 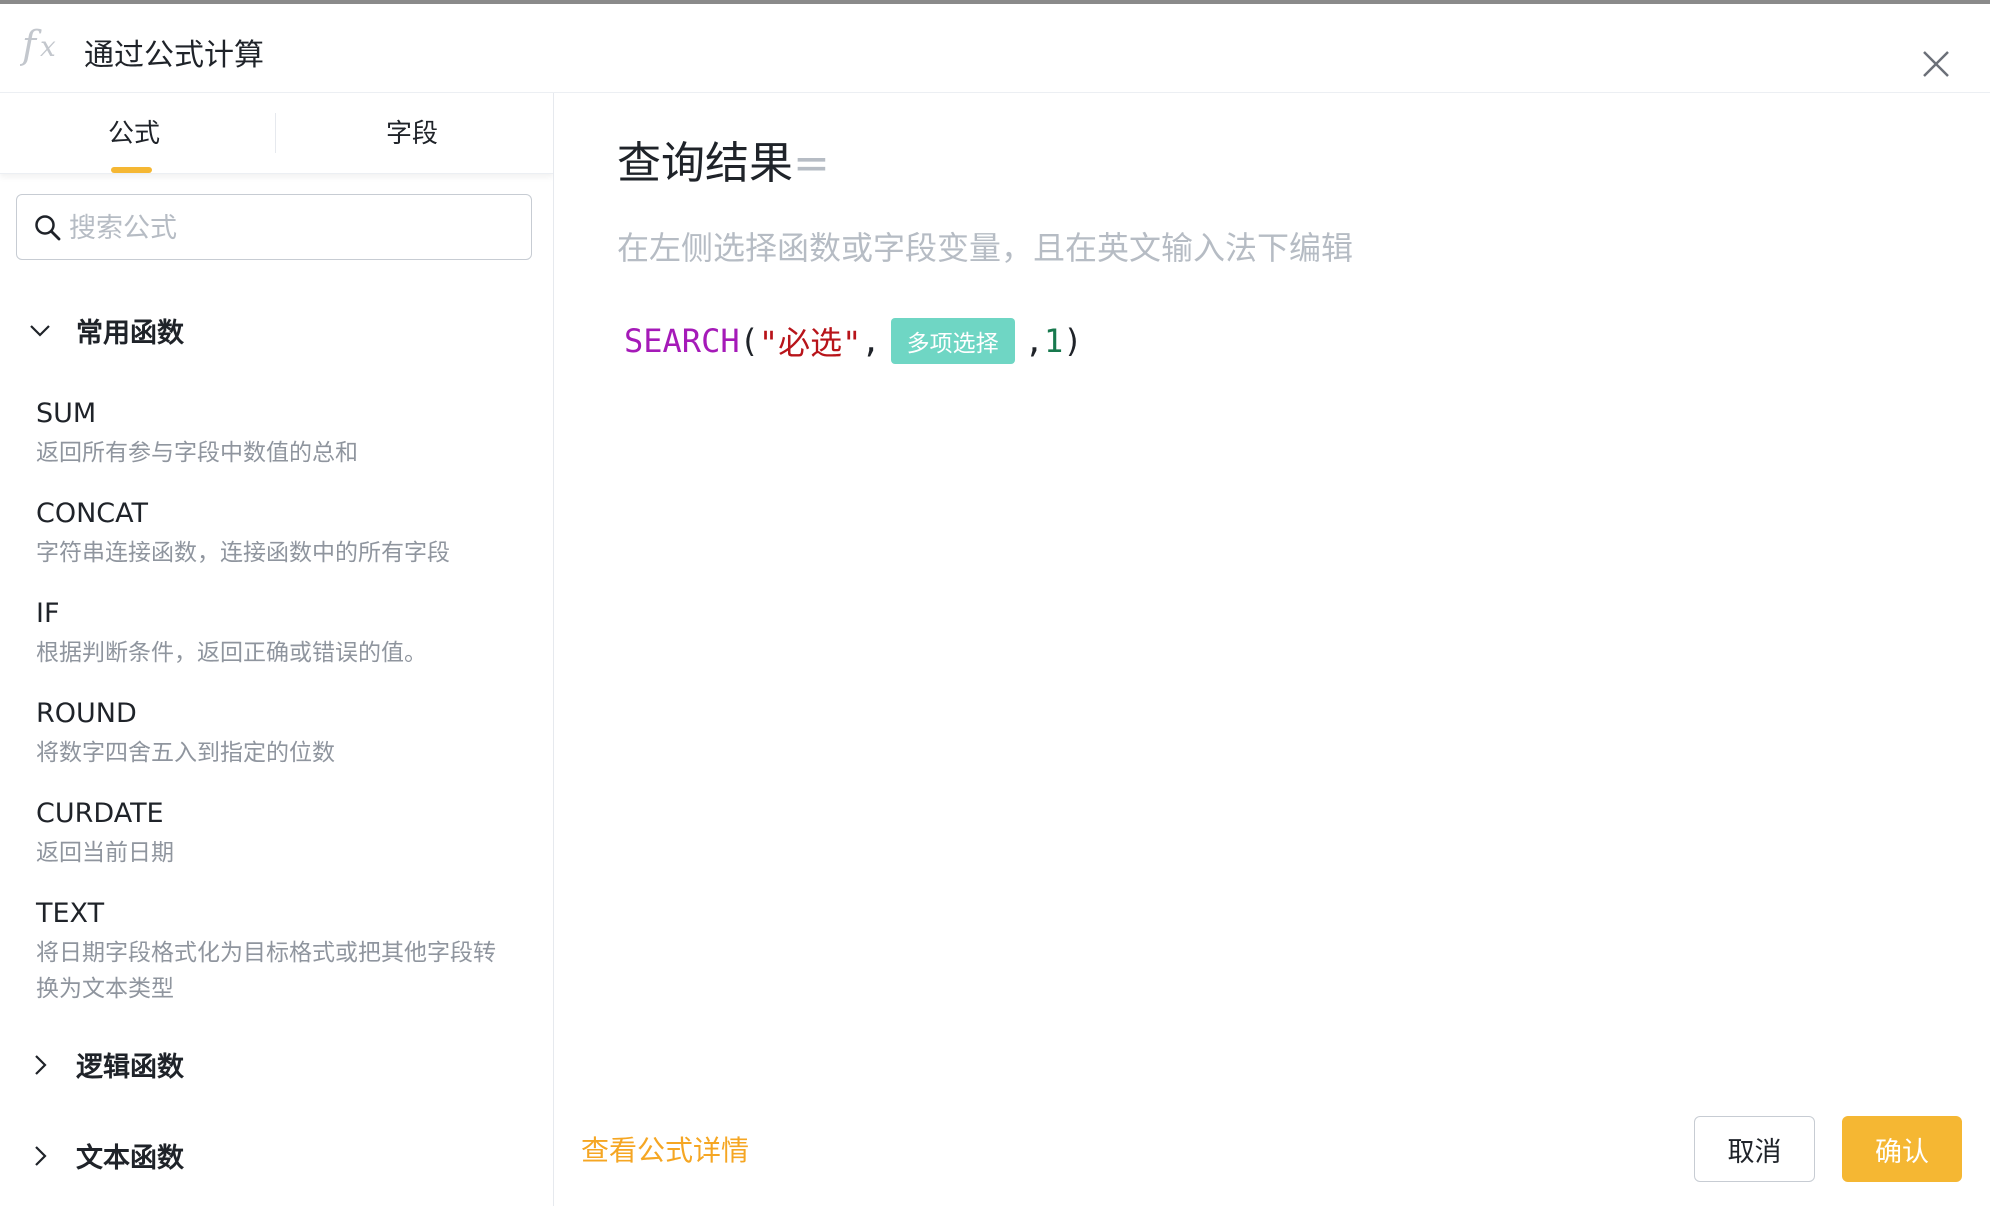 What do you see at coordinates (995, 48) in the screenshot?
I see `dialog-header: f x 通过公式计算` at bounding box center [995, 48].